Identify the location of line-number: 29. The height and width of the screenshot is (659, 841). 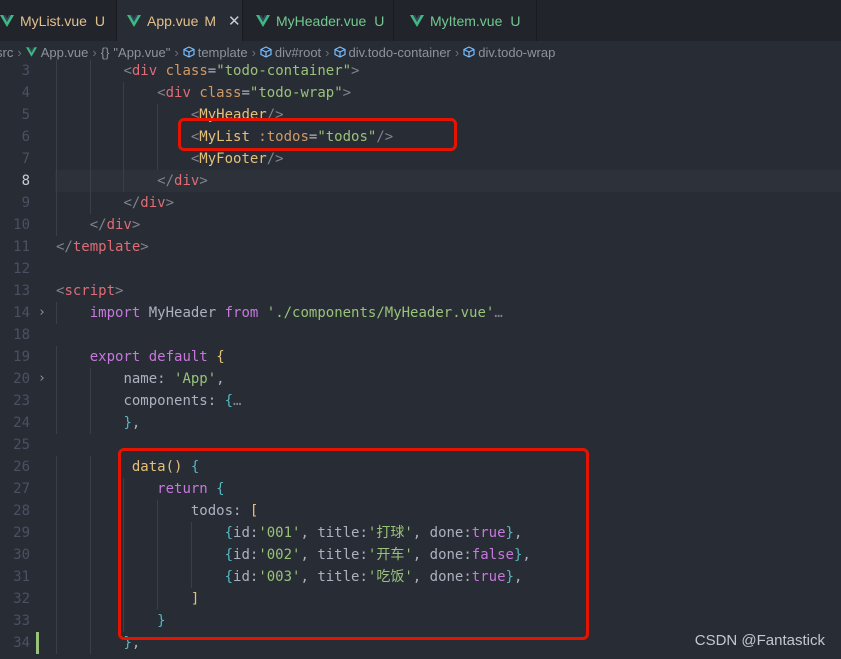
(21, 533).